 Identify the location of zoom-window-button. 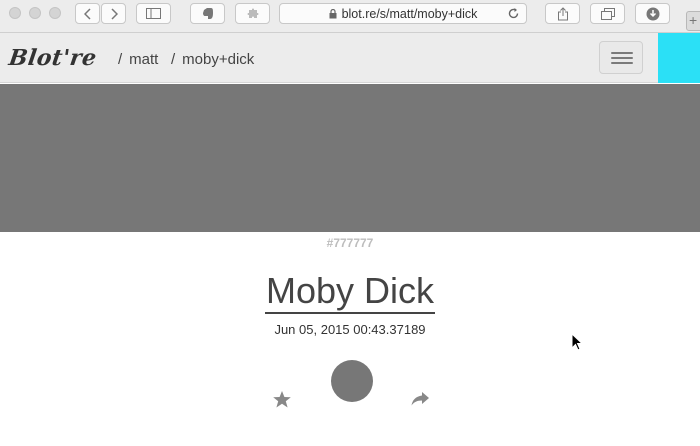
(55, 13).